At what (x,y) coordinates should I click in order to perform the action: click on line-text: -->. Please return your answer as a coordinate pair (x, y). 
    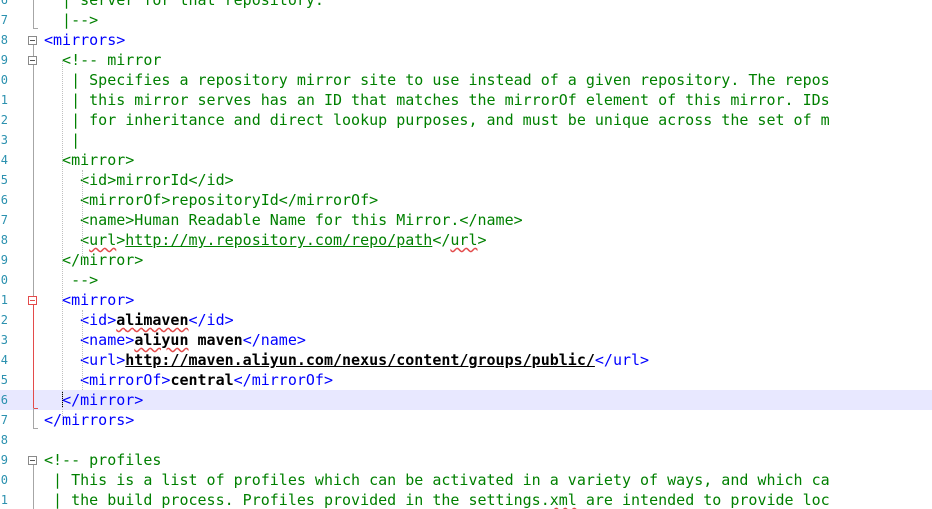
    Looking at the image, I should click on (71, 280).